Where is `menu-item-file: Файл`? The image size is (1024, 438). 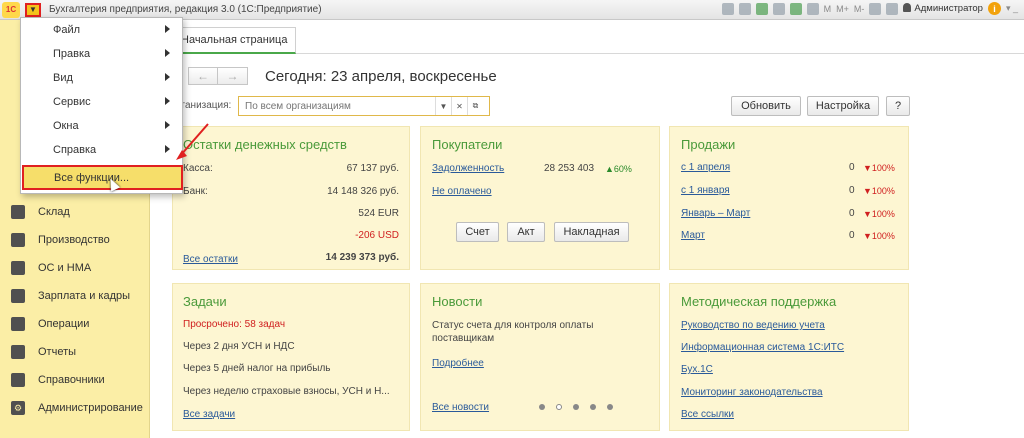
menu-item-file: Файл is located at coordinates (101, 30).